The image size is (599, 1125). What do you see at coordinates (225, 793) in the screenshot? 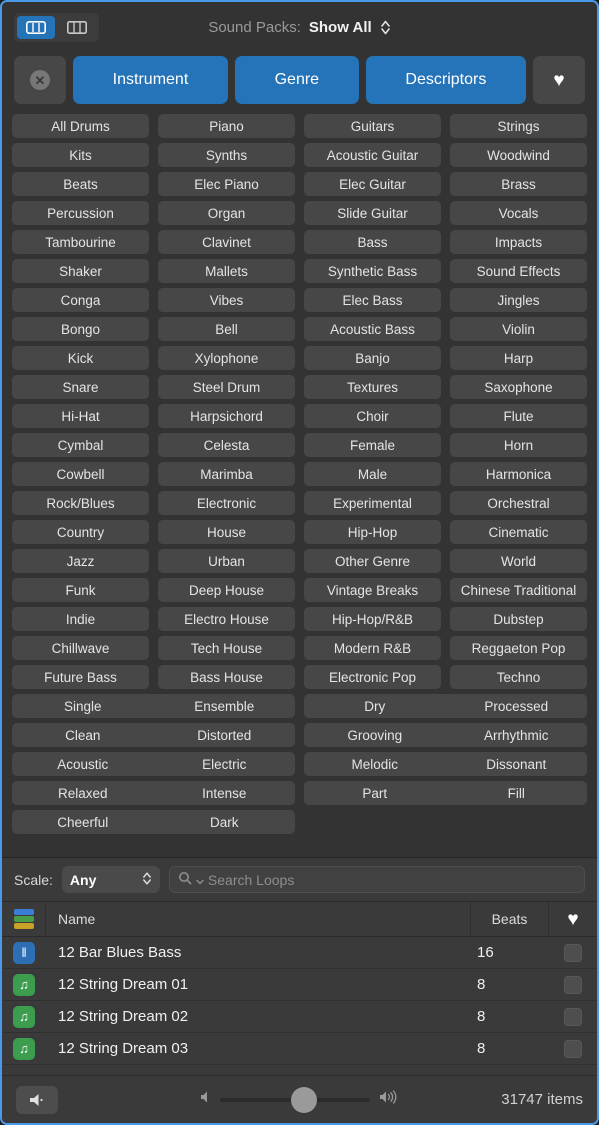
I see `keyword-button: Intense` at bounding box center [225, 793].